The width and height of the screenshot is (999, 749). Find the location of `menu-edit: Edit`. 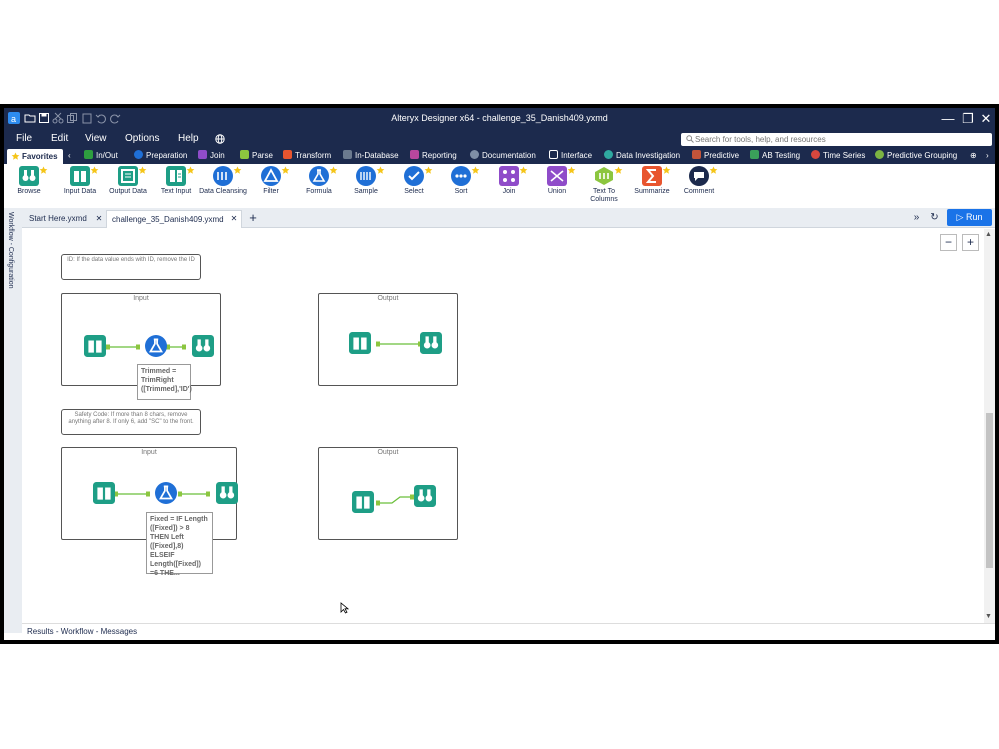

menu-edit: Edit is located at coordinates (59, 138).